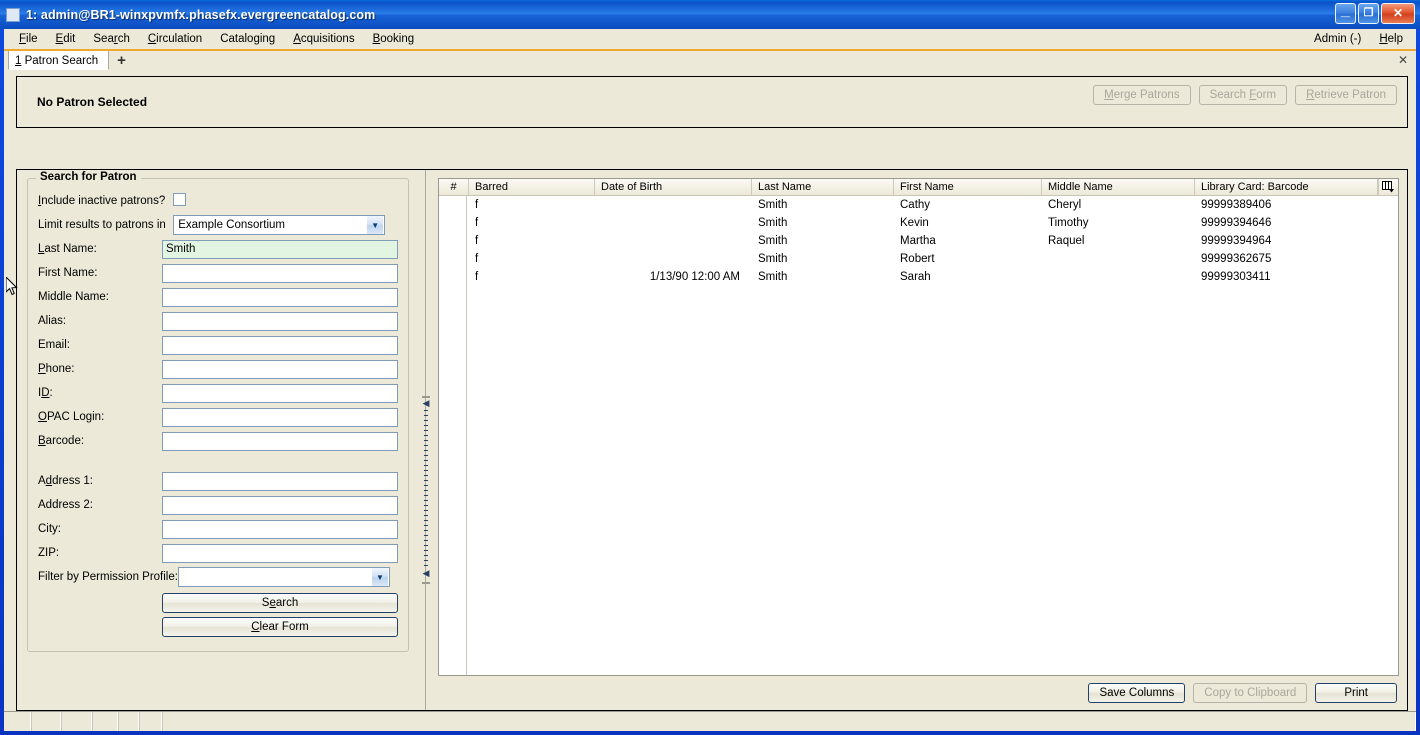 The image size is (1420, 735). Describe the element at coordinates (280, 529) in the screenshot. I see `city-input` at that location.